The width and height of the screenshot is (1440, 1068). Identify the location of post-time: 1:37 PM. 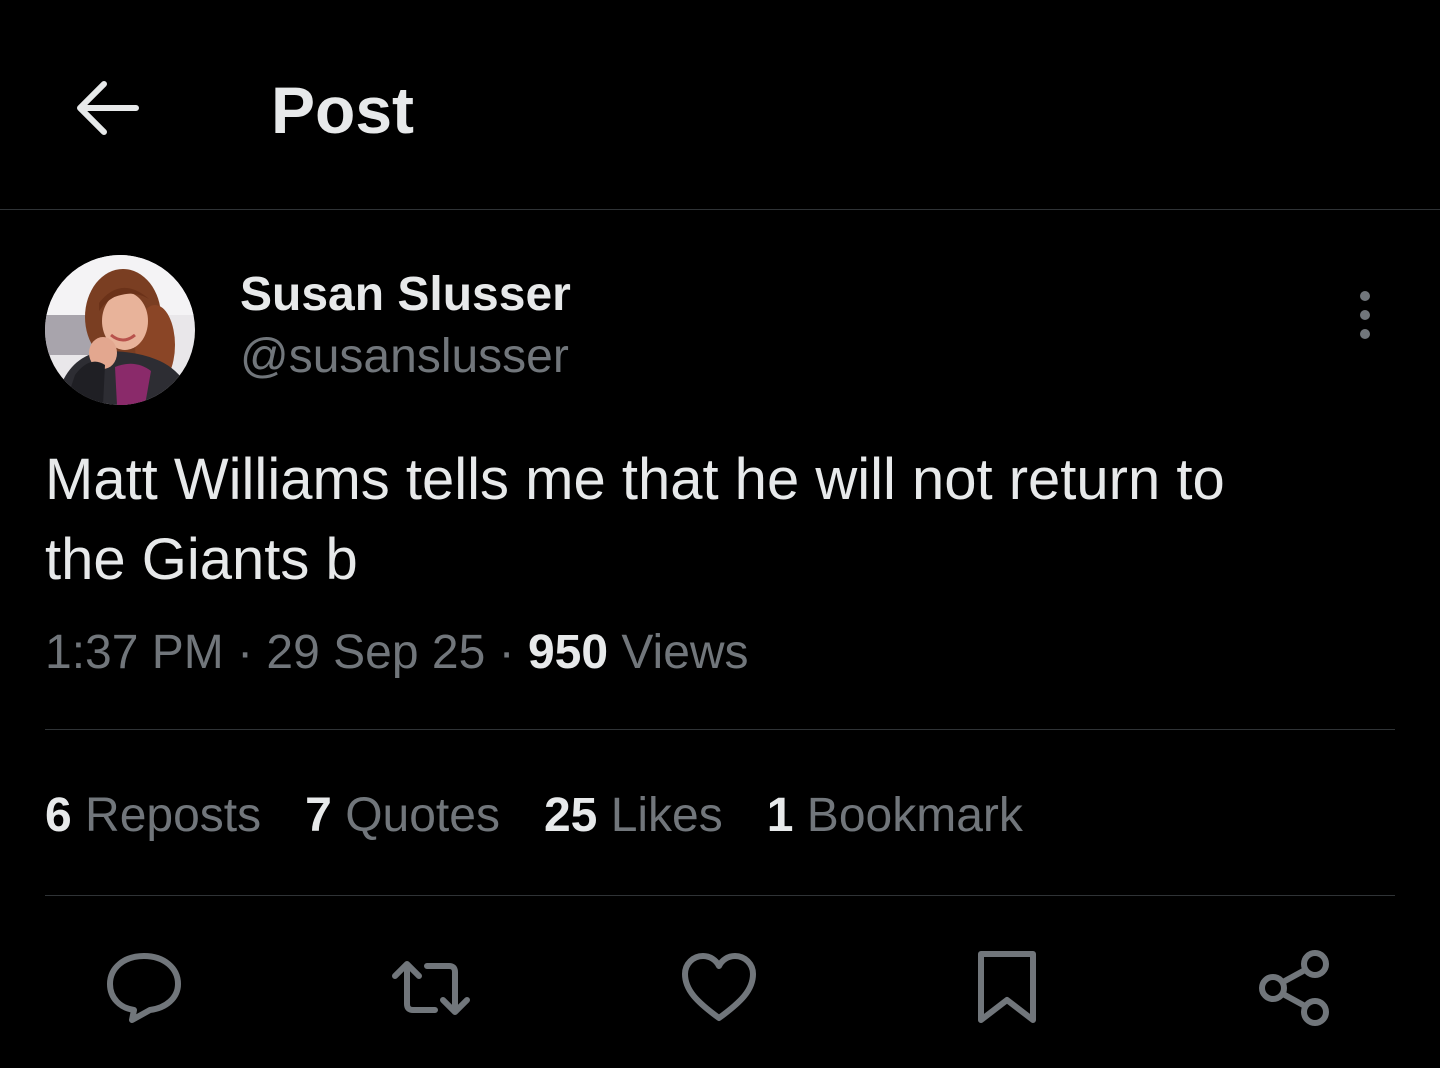
(134, 652).